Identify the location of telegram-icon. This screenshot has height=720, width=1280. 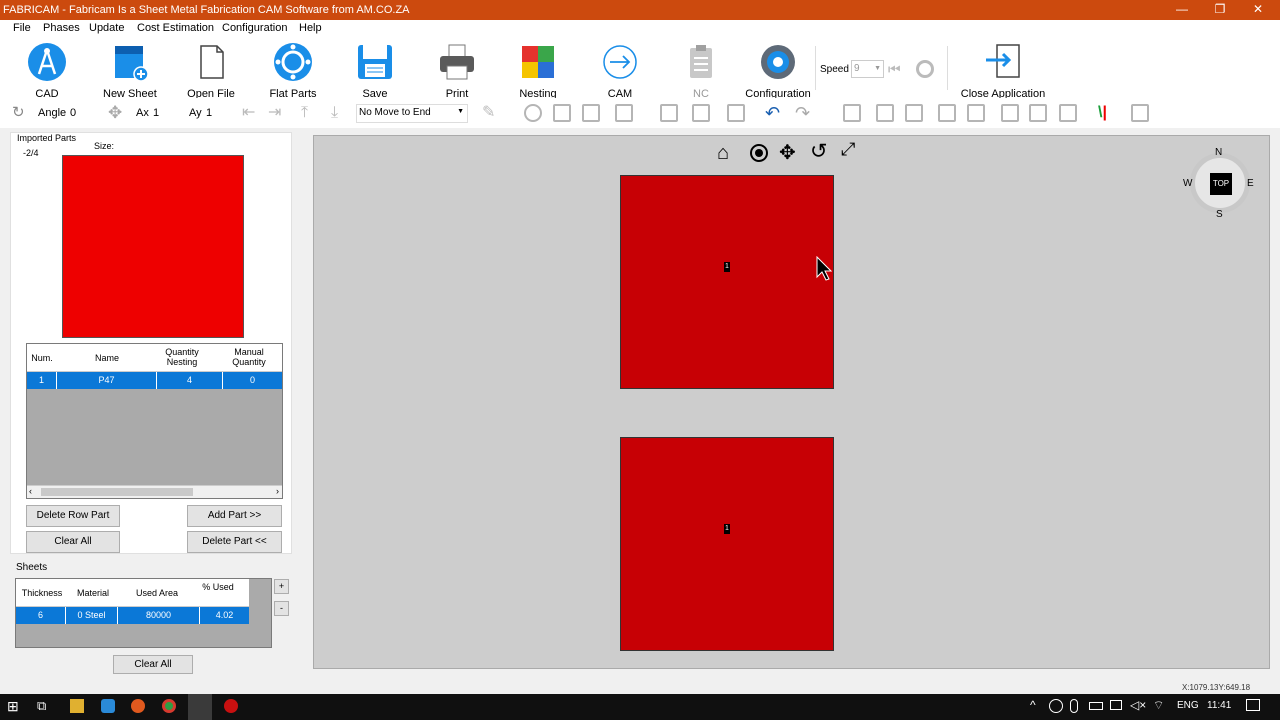
(108, 706).